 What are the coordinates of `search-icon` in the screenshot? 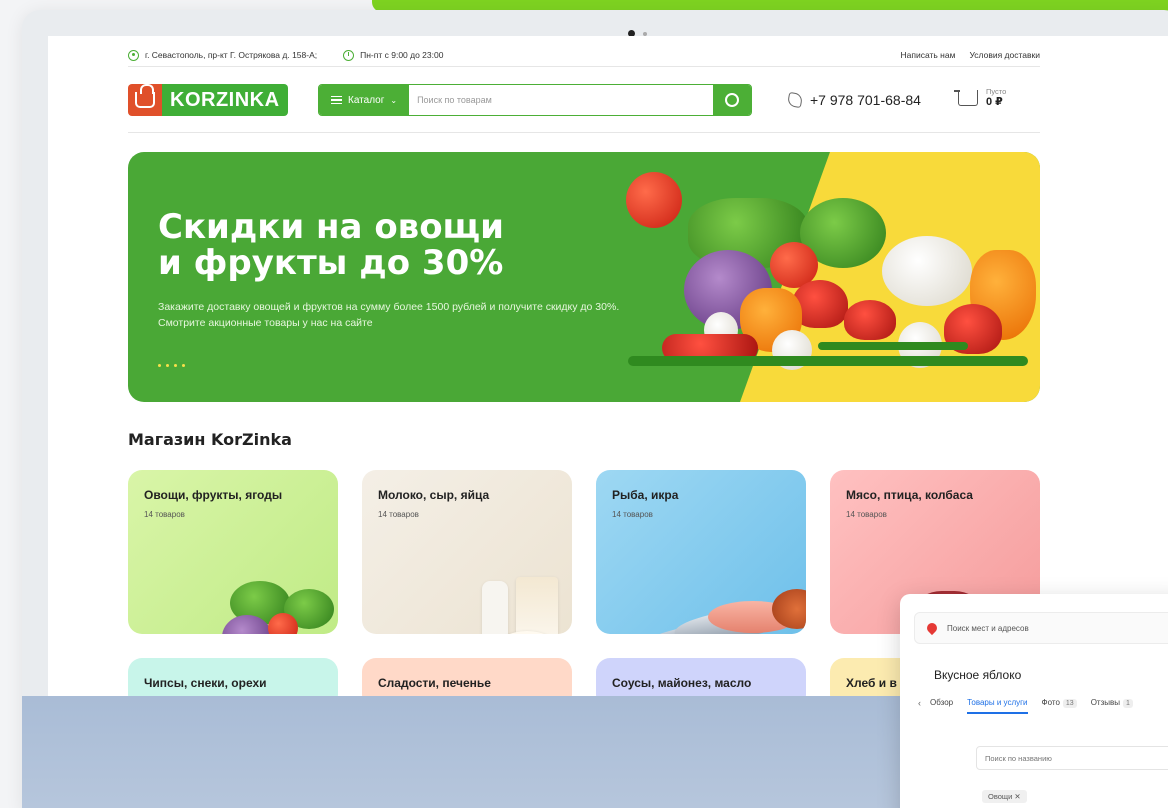 It's located at (732, 100).